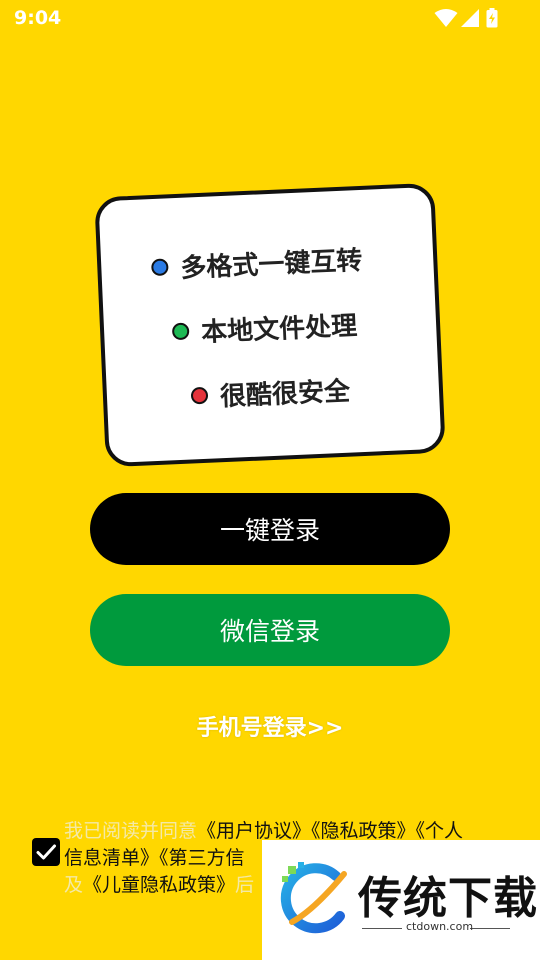 This screenshot has width=540, height=960. Describe the element at coordinates (446, 18) in the screenshot. I see `wifi-icon` at that location.